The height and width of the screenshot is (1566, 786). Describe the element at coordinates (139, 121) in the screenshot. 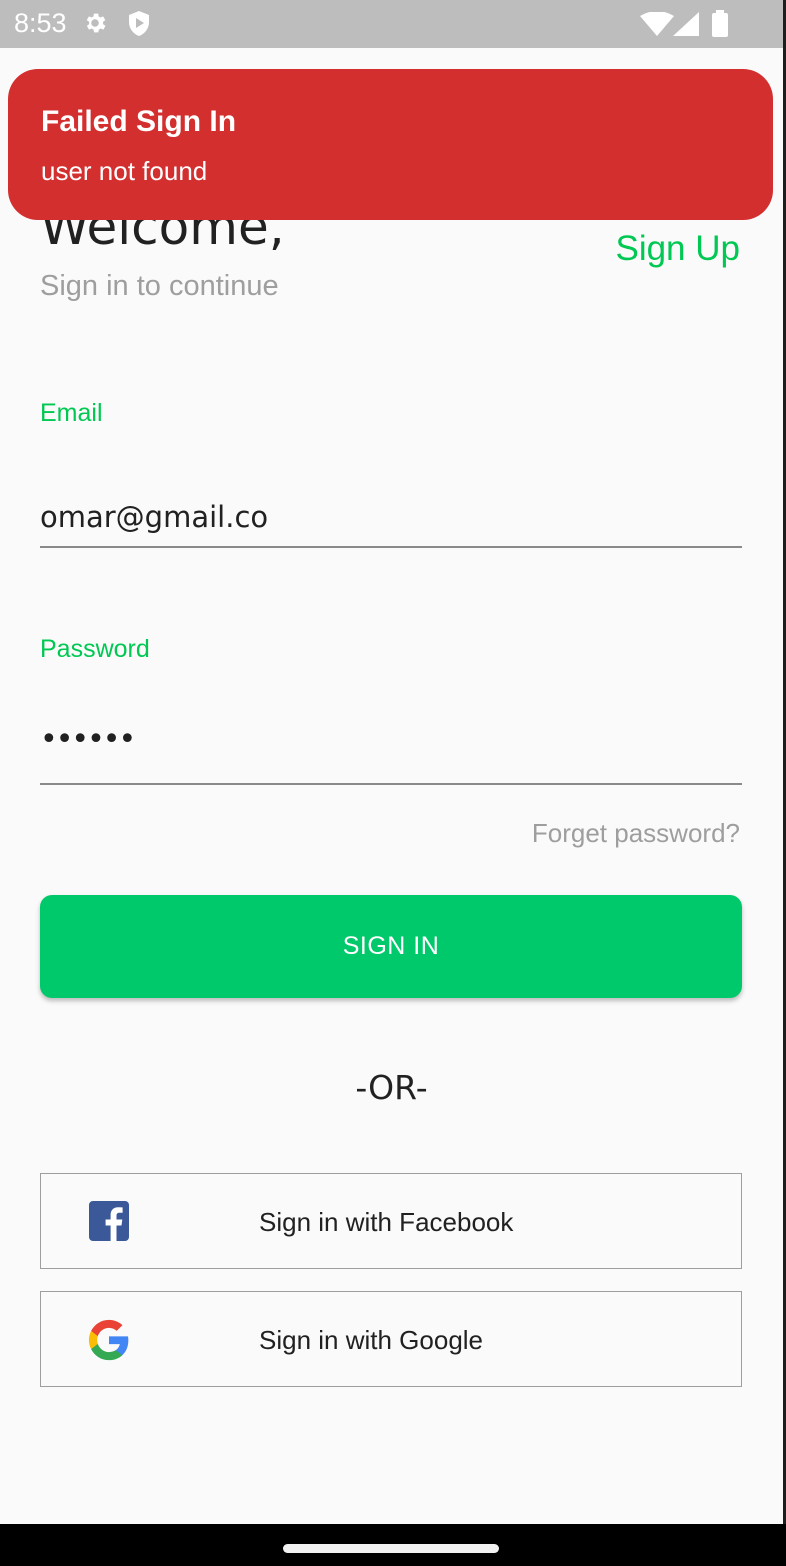

I see `toast-title: Failed Sign In` at that location.